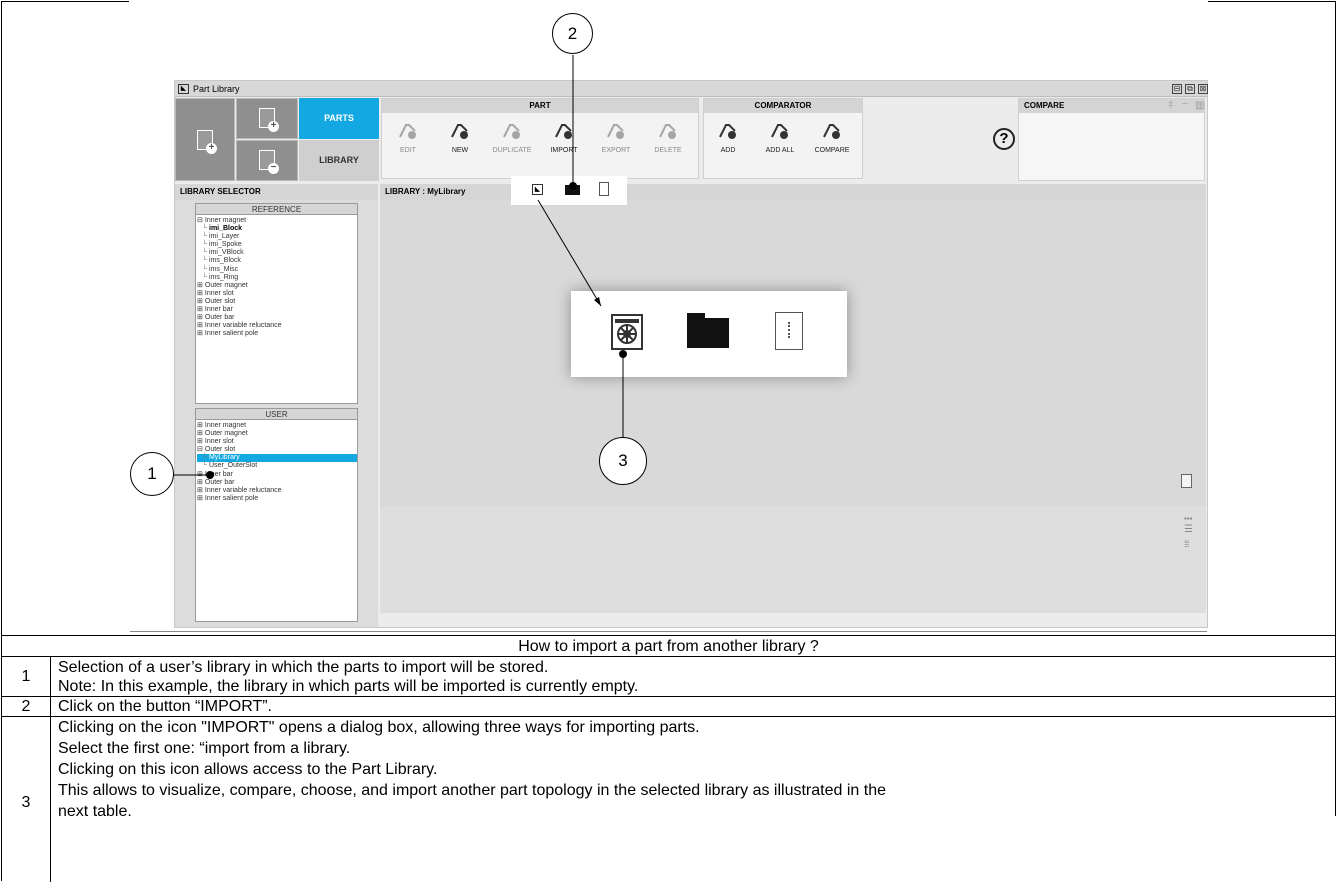 This screenshot has height=882, width=1337. Describe the element at coordinates (572, 33) in the screenshot. I see `callout-2: 2` at that location.